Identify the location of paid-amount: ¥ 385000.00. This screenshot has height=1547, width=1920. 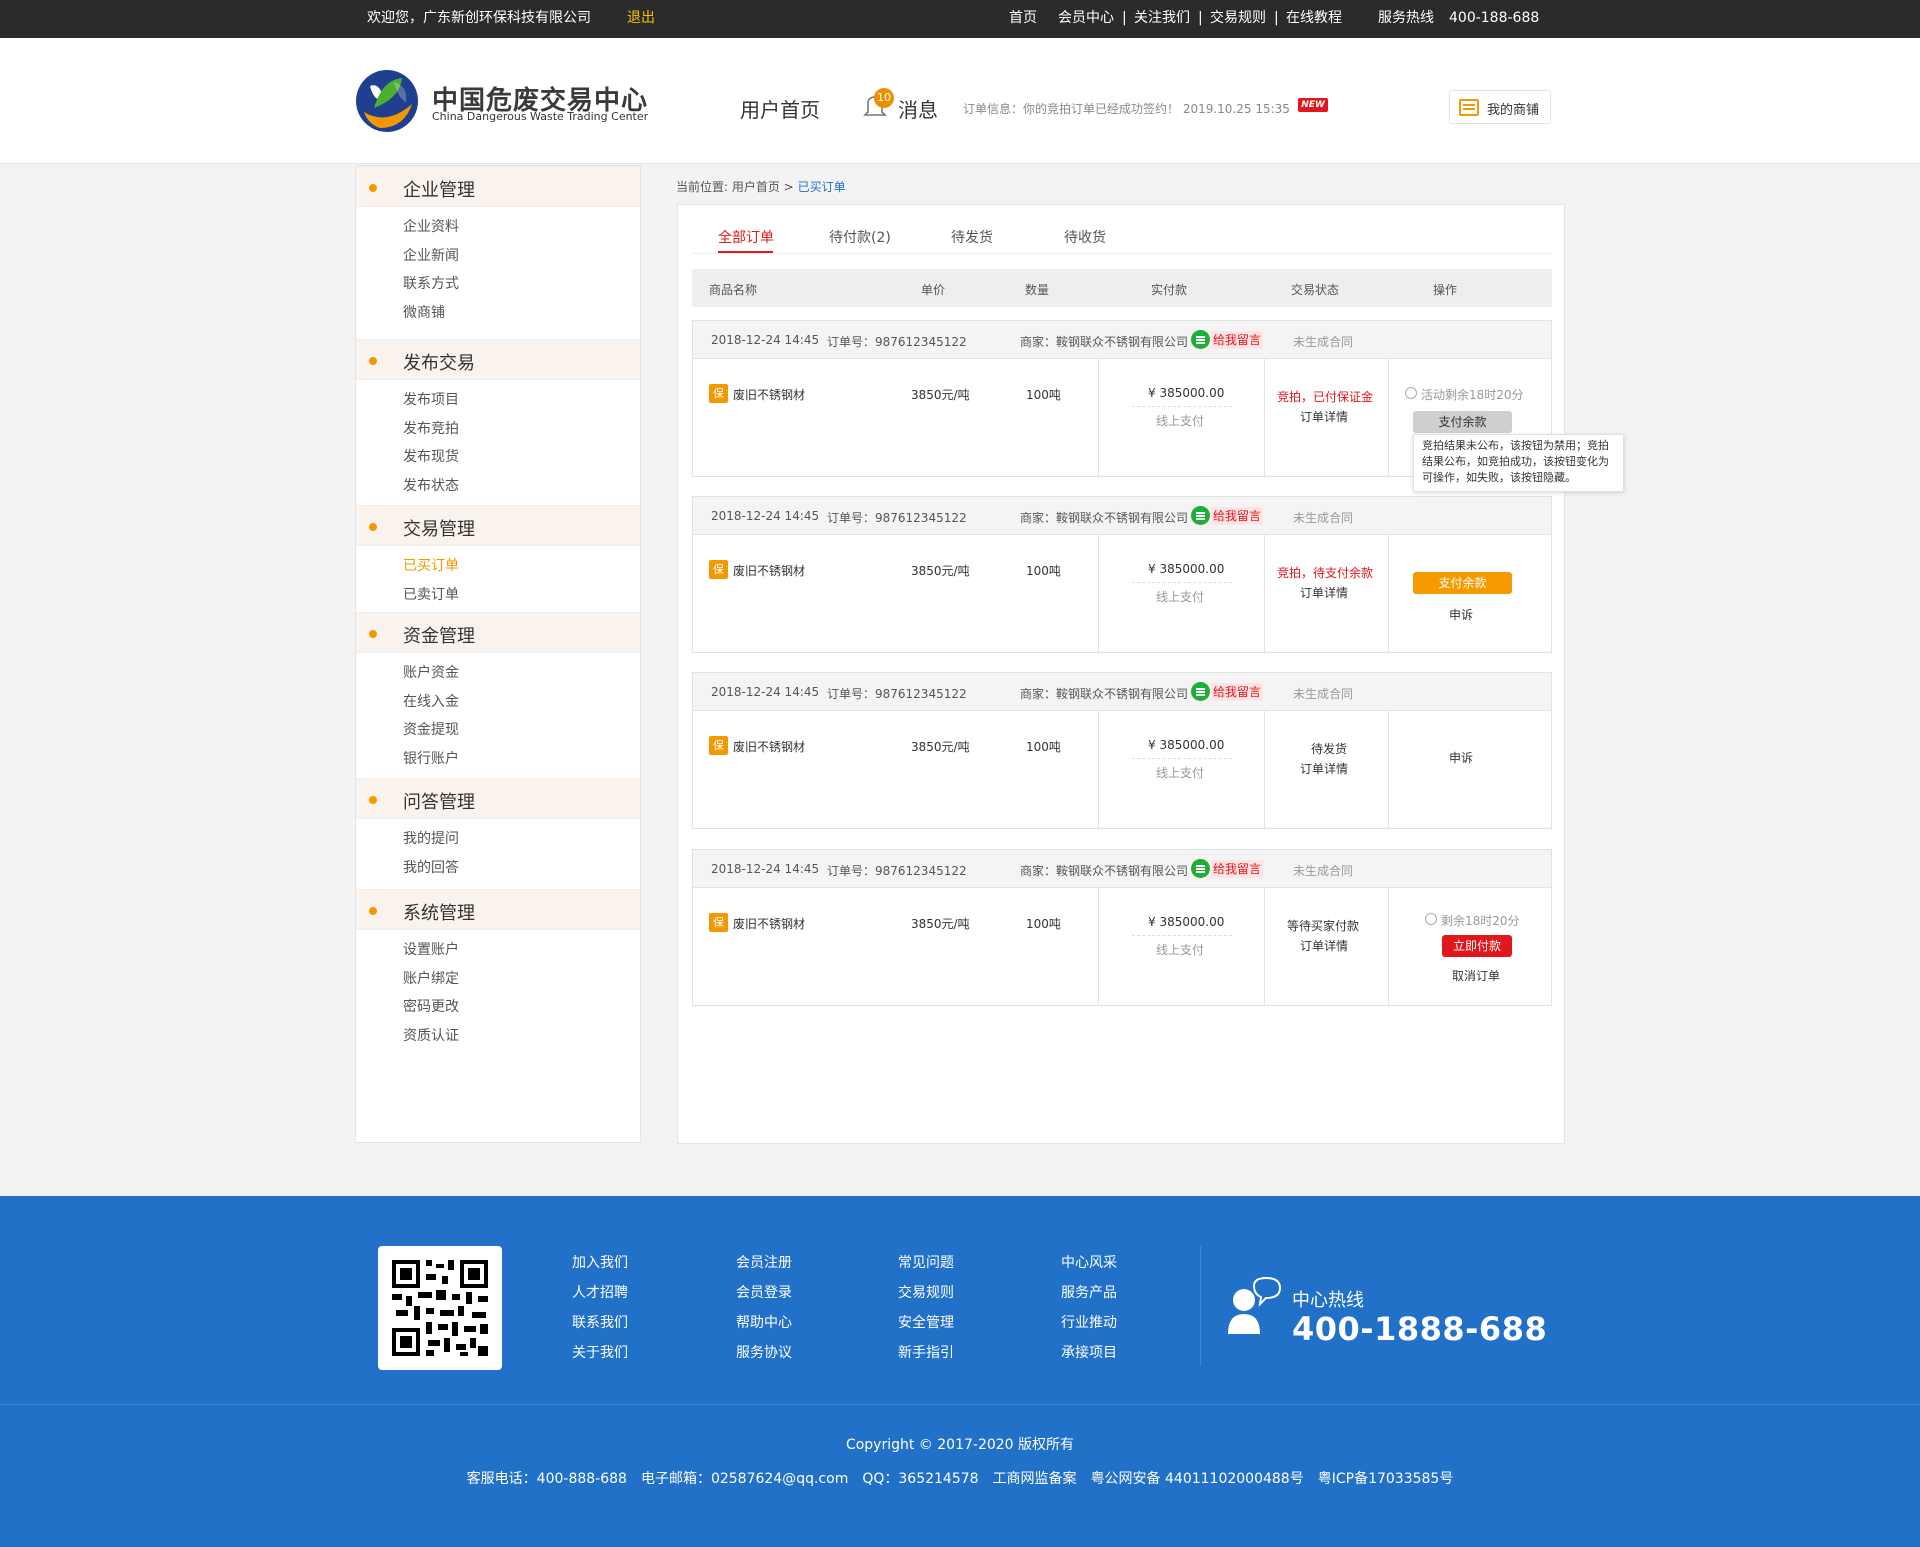
(1186, 745).